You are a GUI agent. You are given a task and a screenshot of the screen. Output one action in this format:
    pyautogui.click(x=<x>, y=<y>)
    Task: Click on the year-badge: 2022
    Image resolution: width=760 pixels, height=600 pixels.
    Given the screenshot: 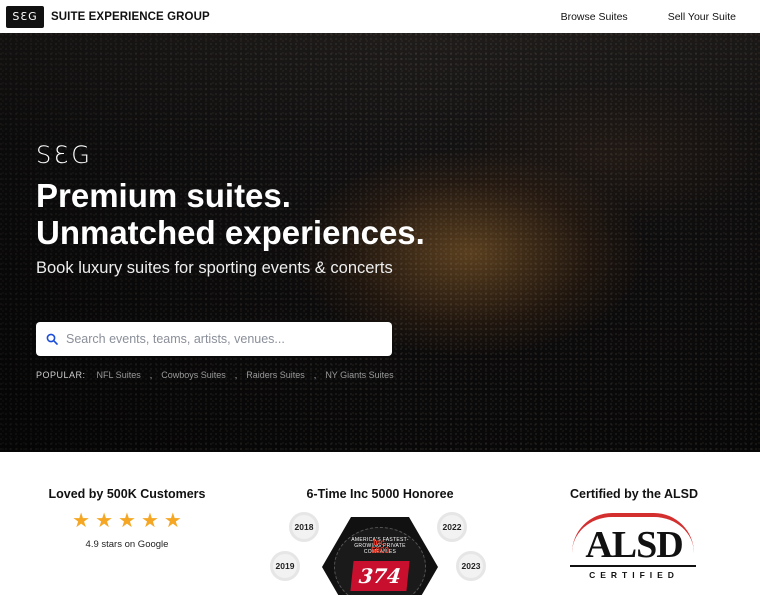 What is the action you would take?
    pyautogui.click(x=452, y=527)
    